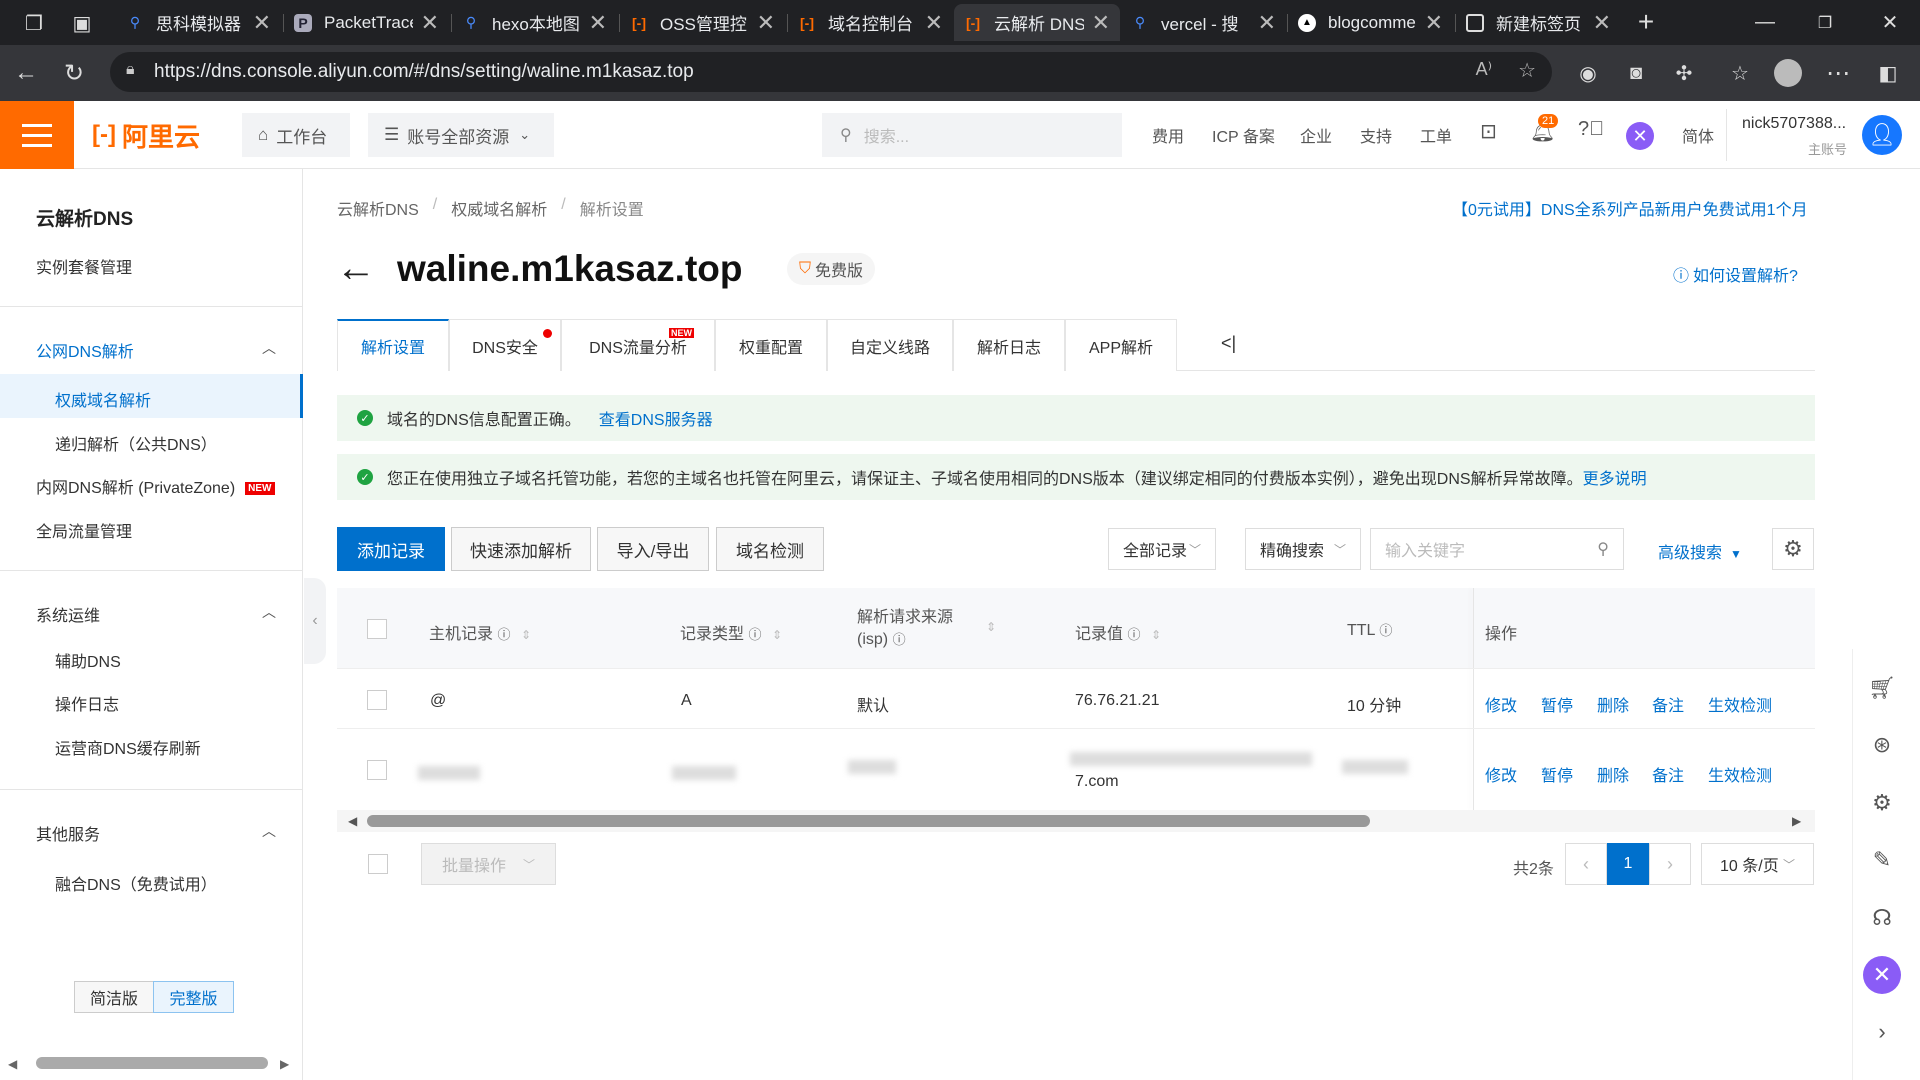 The height and width of the screenshot is (1080, 1920). I want to click on tab-app-dns: APP解析, so click(1121, 345).